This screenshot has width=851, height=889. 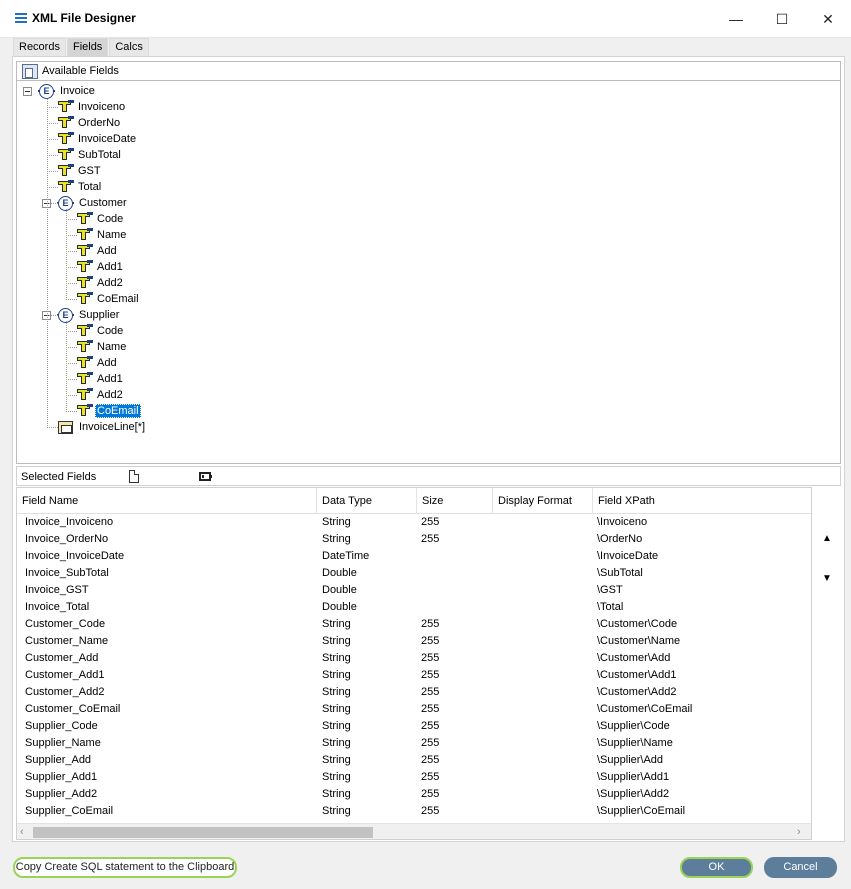 What do you see at coordinates (414, 831) in the screenshot?
I see `horizontal-scrollbar: ‹ ›` at bounding box center [414, 831].